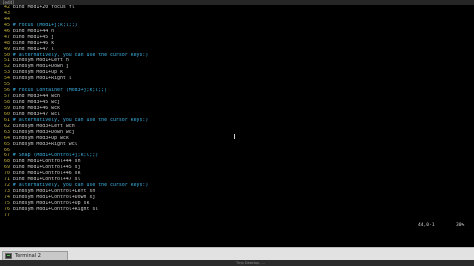 The width and height of the screenshot is (474, 266). I want to click on line-number: 70, so click(7, 174).